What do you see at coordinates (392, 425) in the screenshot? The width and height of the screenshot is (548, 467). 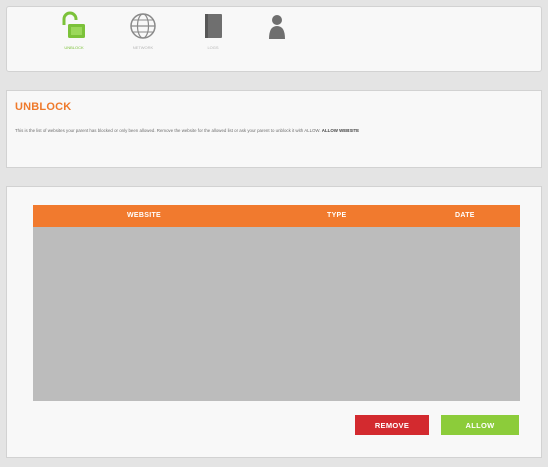 I see `remove-button: REMOVE` at bounding box center [392, 425].